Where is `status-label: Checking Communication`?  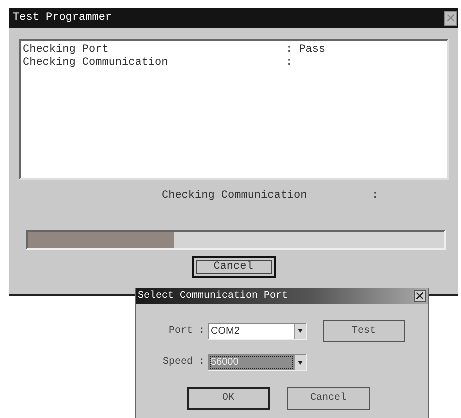 status-label: Checking Communication is located at coordinates (235, 196).